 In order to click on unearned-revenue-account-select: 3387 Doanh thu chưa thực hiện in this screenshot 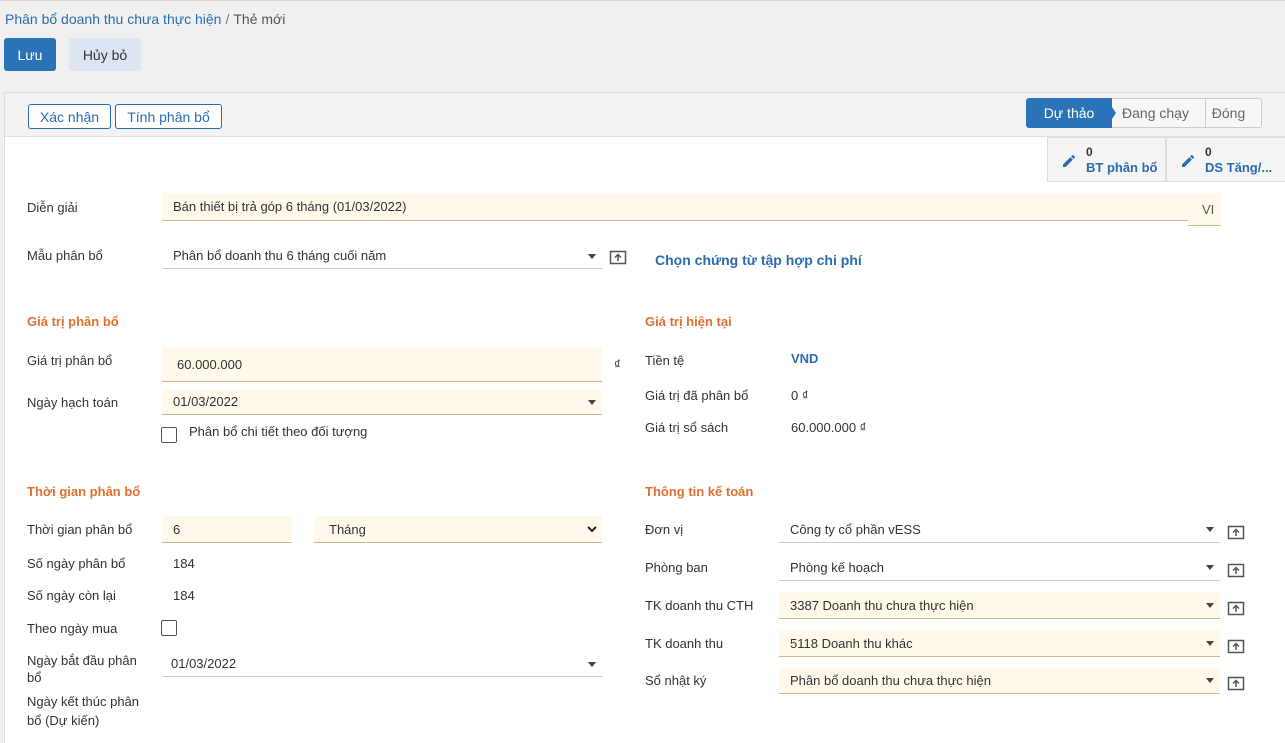, I will do `click(999, 605)`.